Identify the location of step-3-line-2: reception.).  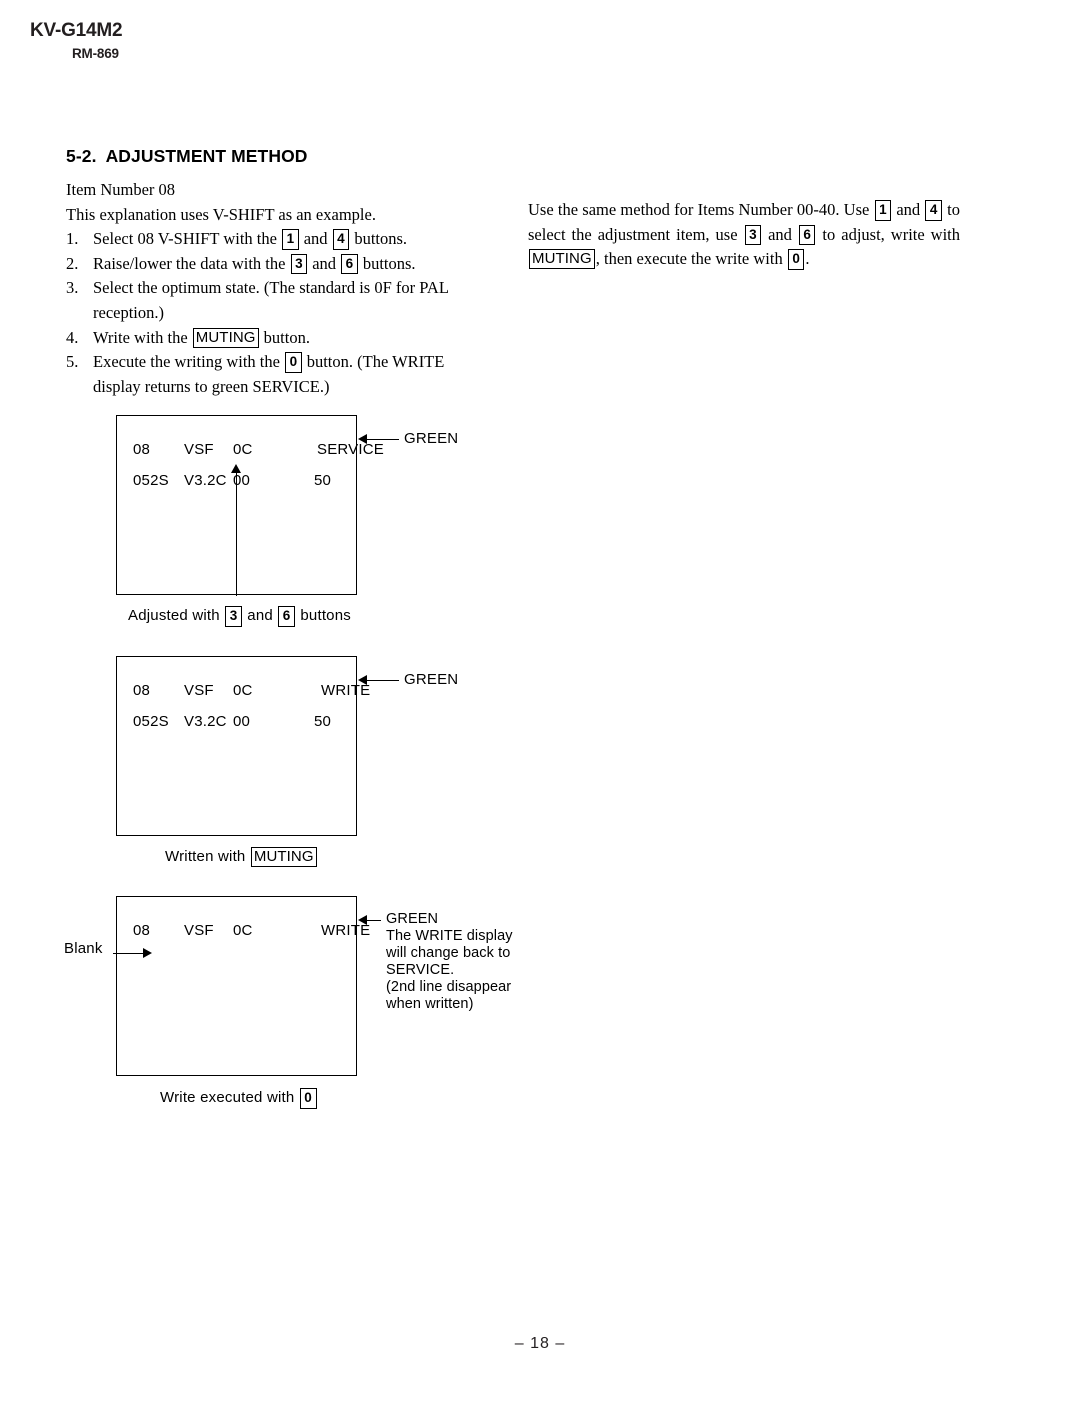
(129, 312).